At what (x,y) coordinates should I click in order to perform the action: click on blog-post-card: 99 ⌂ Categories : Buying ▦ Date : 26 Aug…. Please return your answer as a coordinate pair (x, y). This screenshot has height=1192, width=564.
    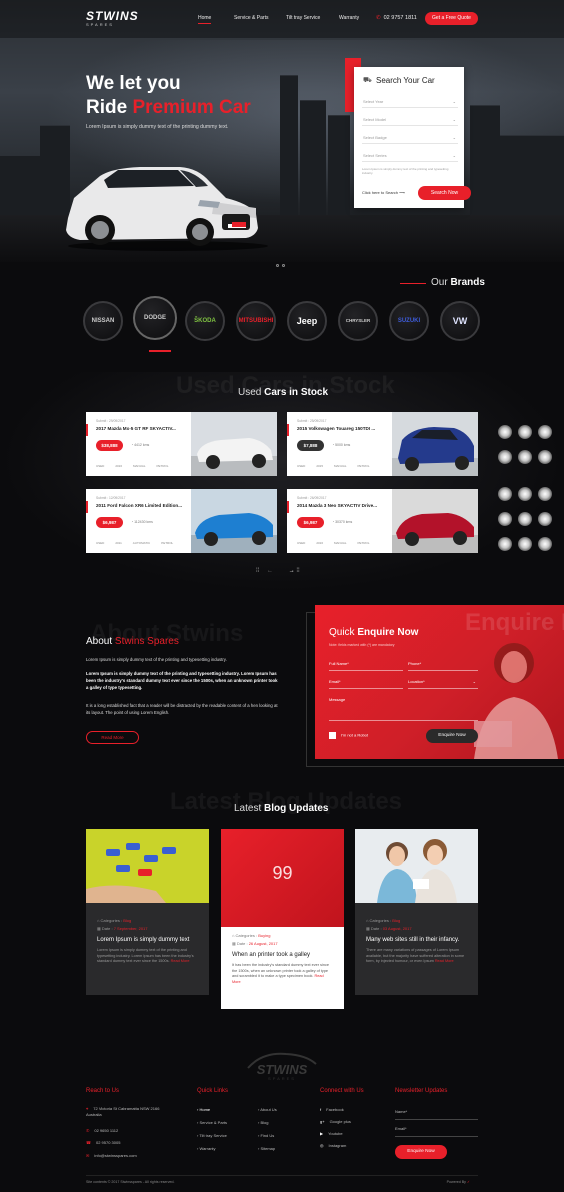
    Looking at the image, I should click on (282, 919).